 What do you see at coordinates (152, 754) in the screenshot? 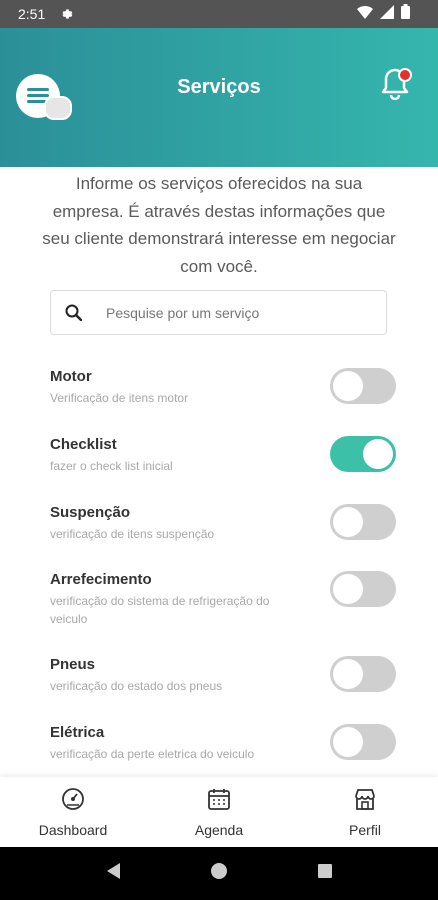
I see `service-description: verificação da perte eletrica do veiculo` at bounding box center [152, 754].